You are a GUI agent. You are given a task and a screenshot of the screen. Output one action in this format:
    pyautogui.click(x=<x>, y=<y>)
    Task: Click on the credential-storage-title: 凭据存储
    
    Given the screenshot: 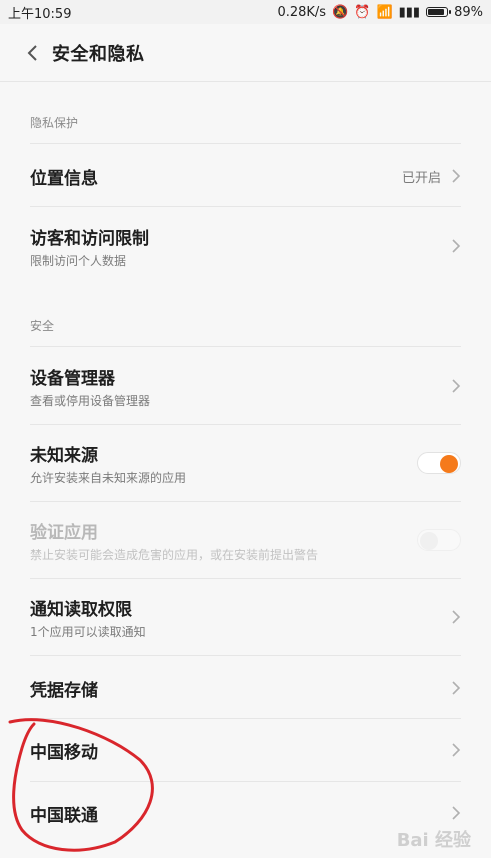 What is the action you would take?
    pyautogui.click(x=64, y=690)
    